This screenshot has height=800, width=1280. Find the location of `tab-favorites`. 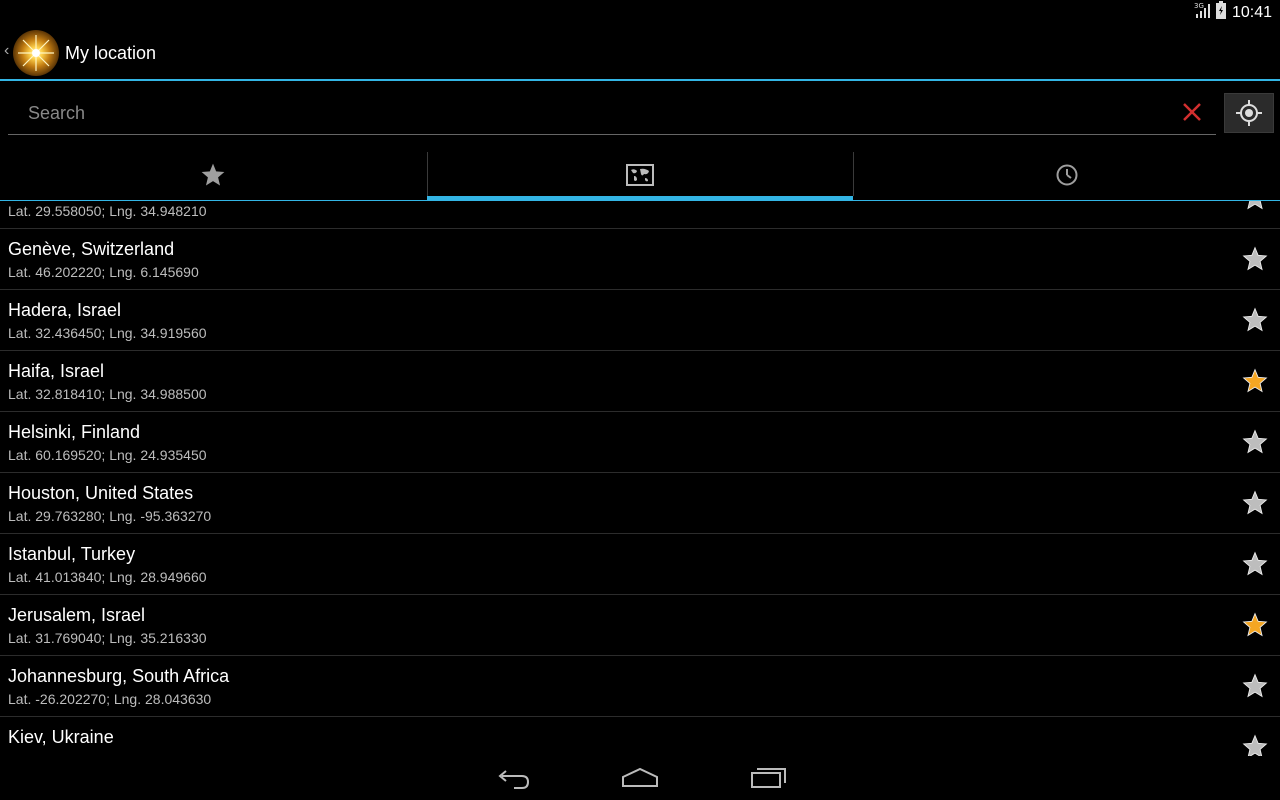

tab-favorites is located at coordinates (213, 175).